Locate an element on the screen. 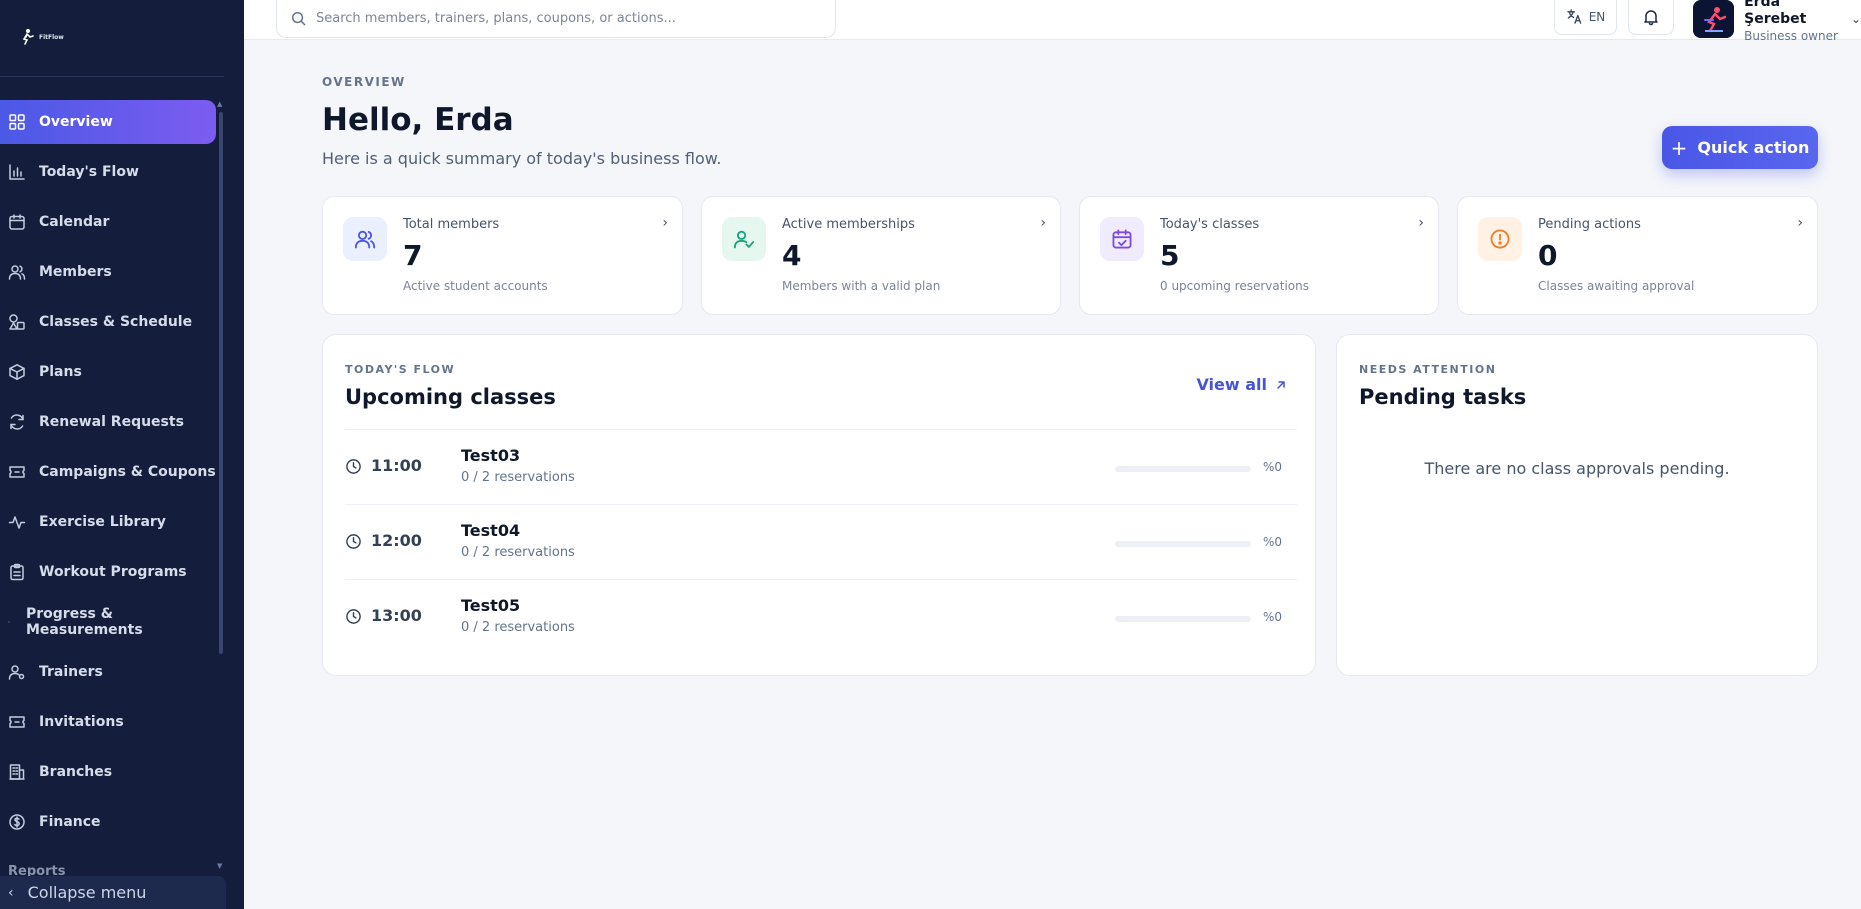 This screenshot has height=909, width=1861. quick-action-label: Quick action is located at coordinates (1753, 147).